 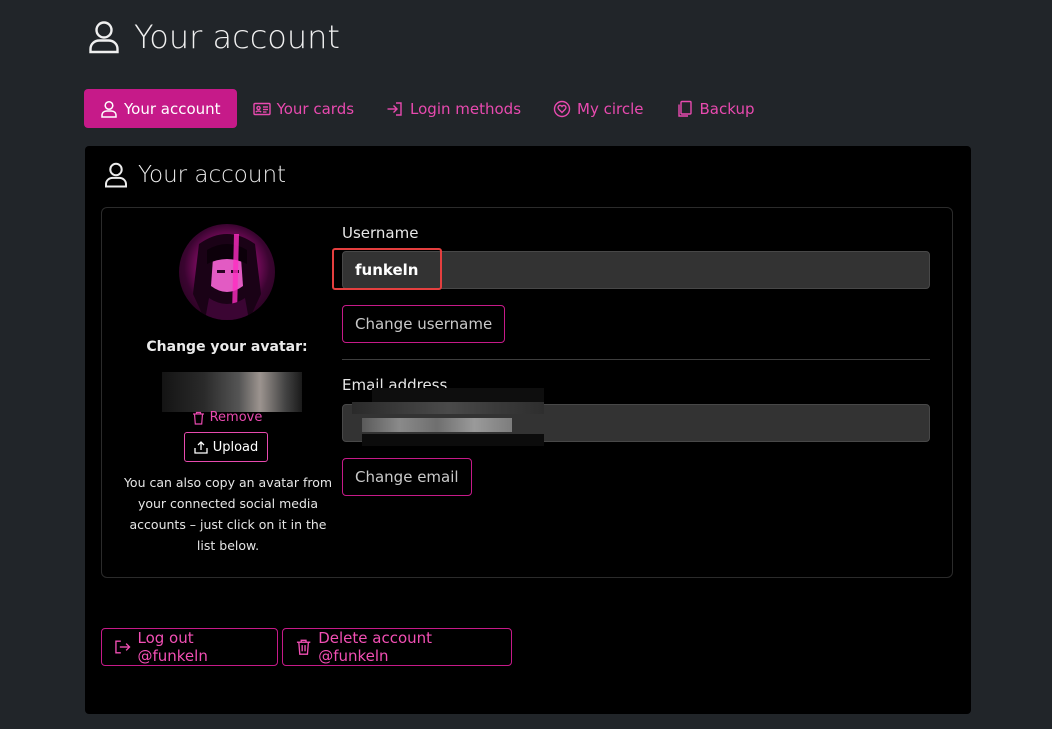 I want to click on username-label: Username, so click(x=380, y=233).